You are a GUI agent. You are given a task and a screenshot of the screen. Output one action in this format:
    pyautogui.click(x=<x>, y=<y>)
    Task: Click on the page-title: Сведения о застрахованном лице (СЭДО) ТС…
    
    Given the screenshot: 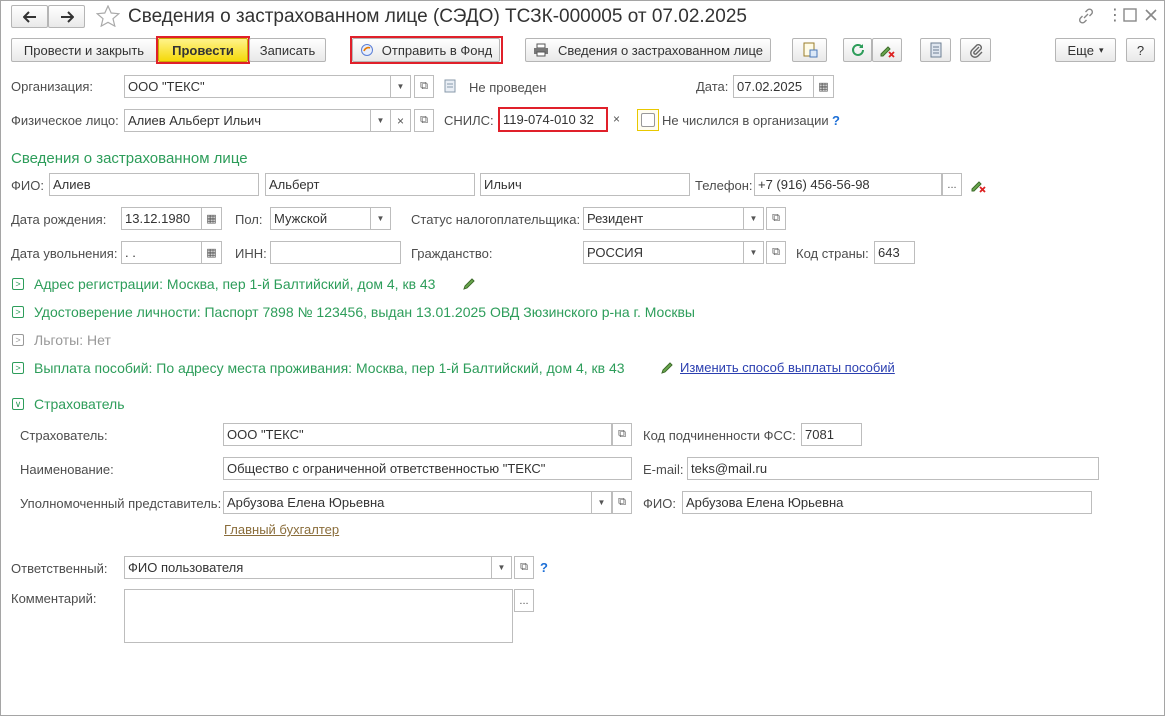 What is the action you would take?
    pyautogui.click(x=437, y=16)
    